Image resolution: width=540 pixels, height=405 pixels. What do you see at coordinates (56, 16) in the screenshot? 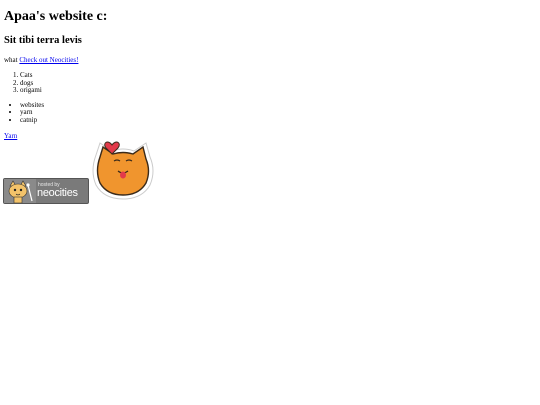
I see `page-title: Apaa's website c:` at bounding box center [56, 16].